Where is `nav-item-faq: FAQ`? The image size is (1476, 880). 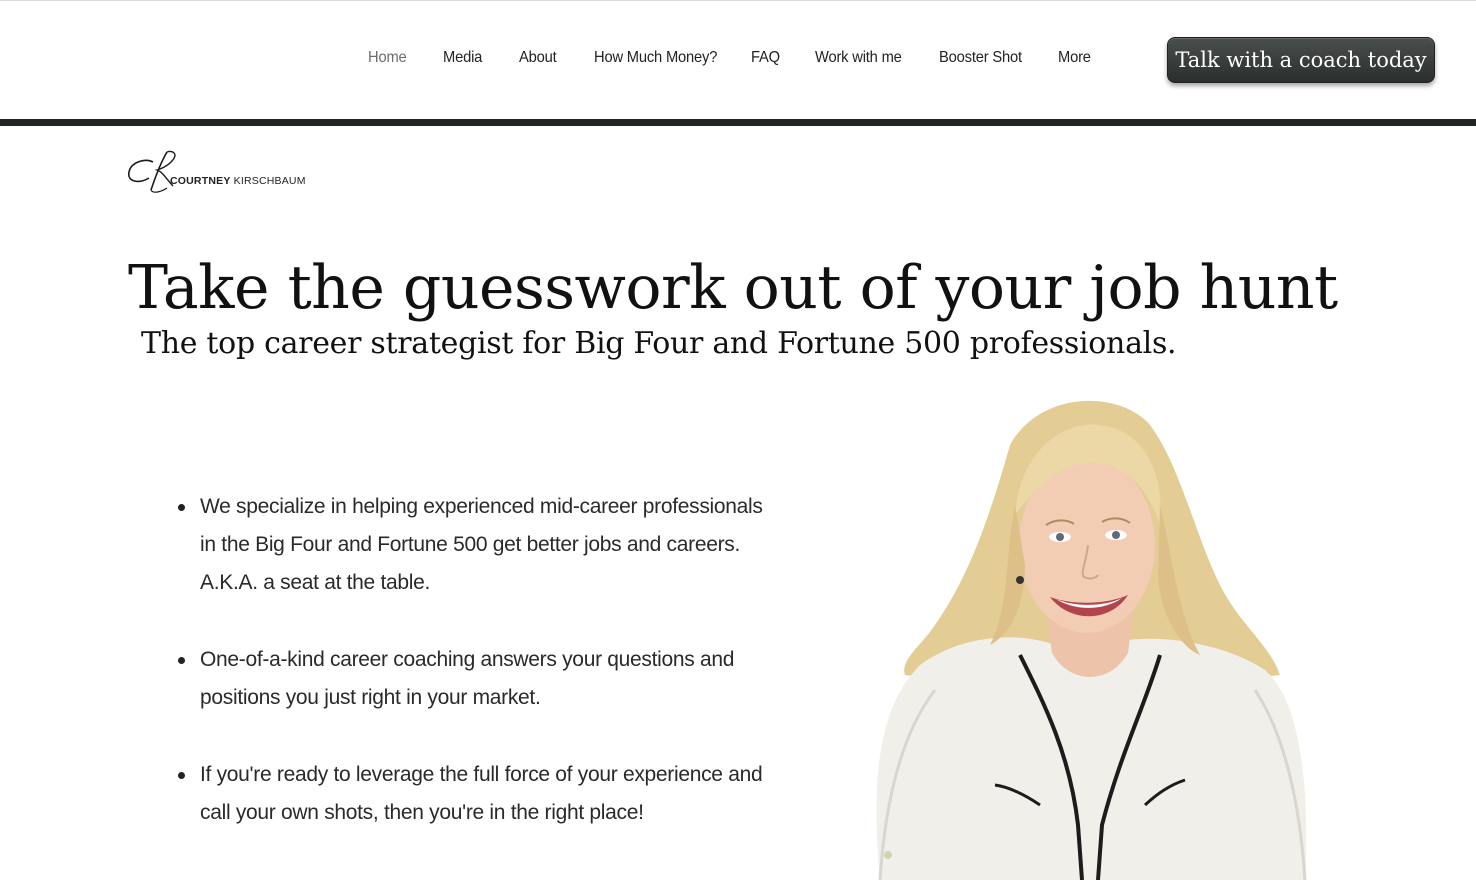
nav-item-faq: FAQ is located at coordinates (780, 58).